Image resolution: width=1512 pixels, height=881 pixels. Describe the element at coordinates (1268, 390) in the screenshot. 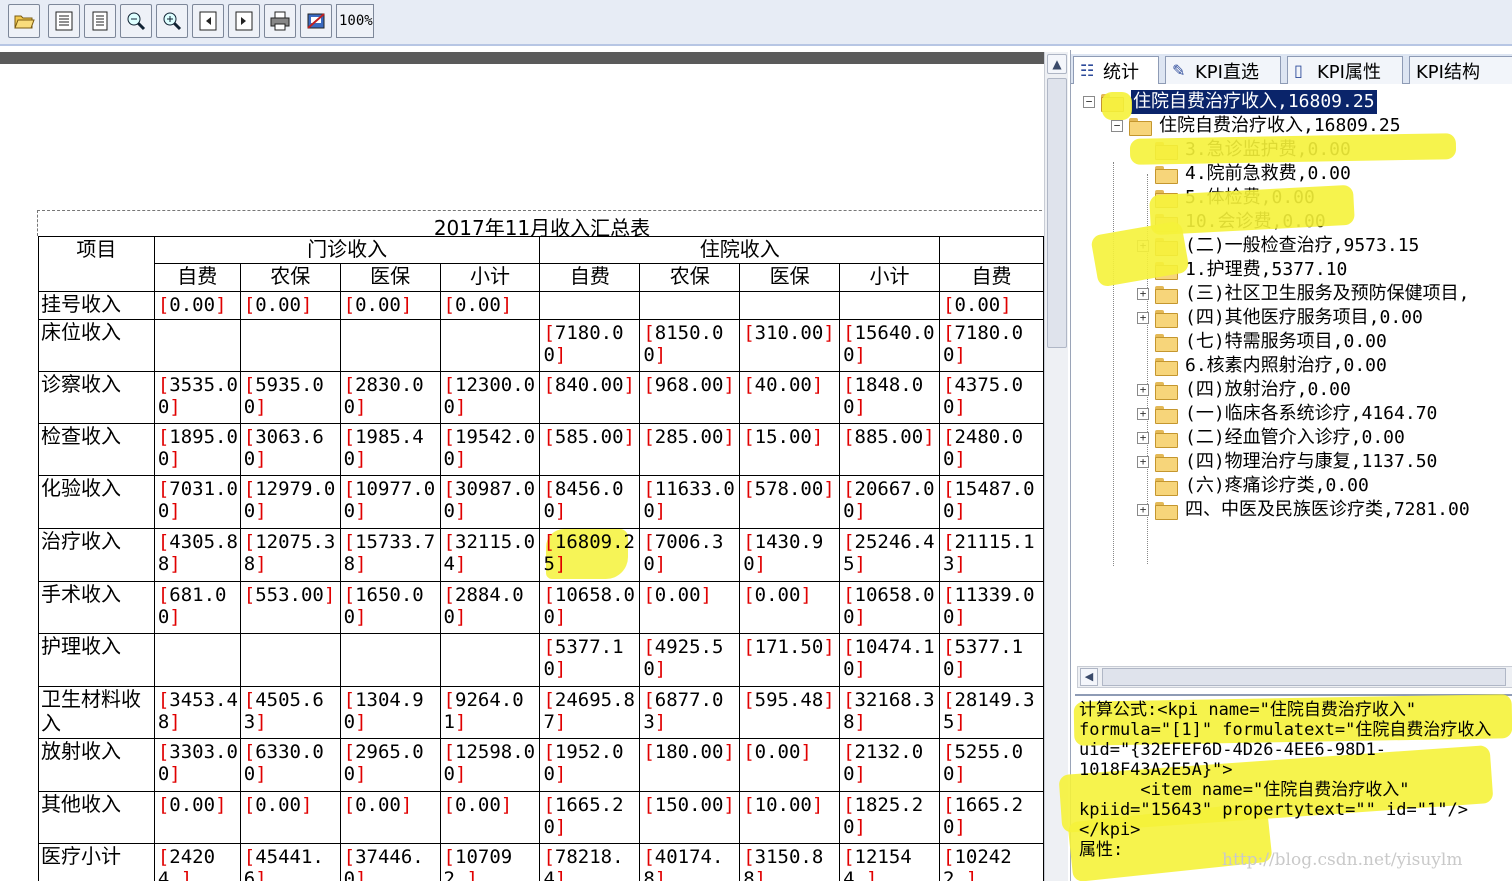

I see `tree-node-label: (四)放射治疗,0.00` at that location.